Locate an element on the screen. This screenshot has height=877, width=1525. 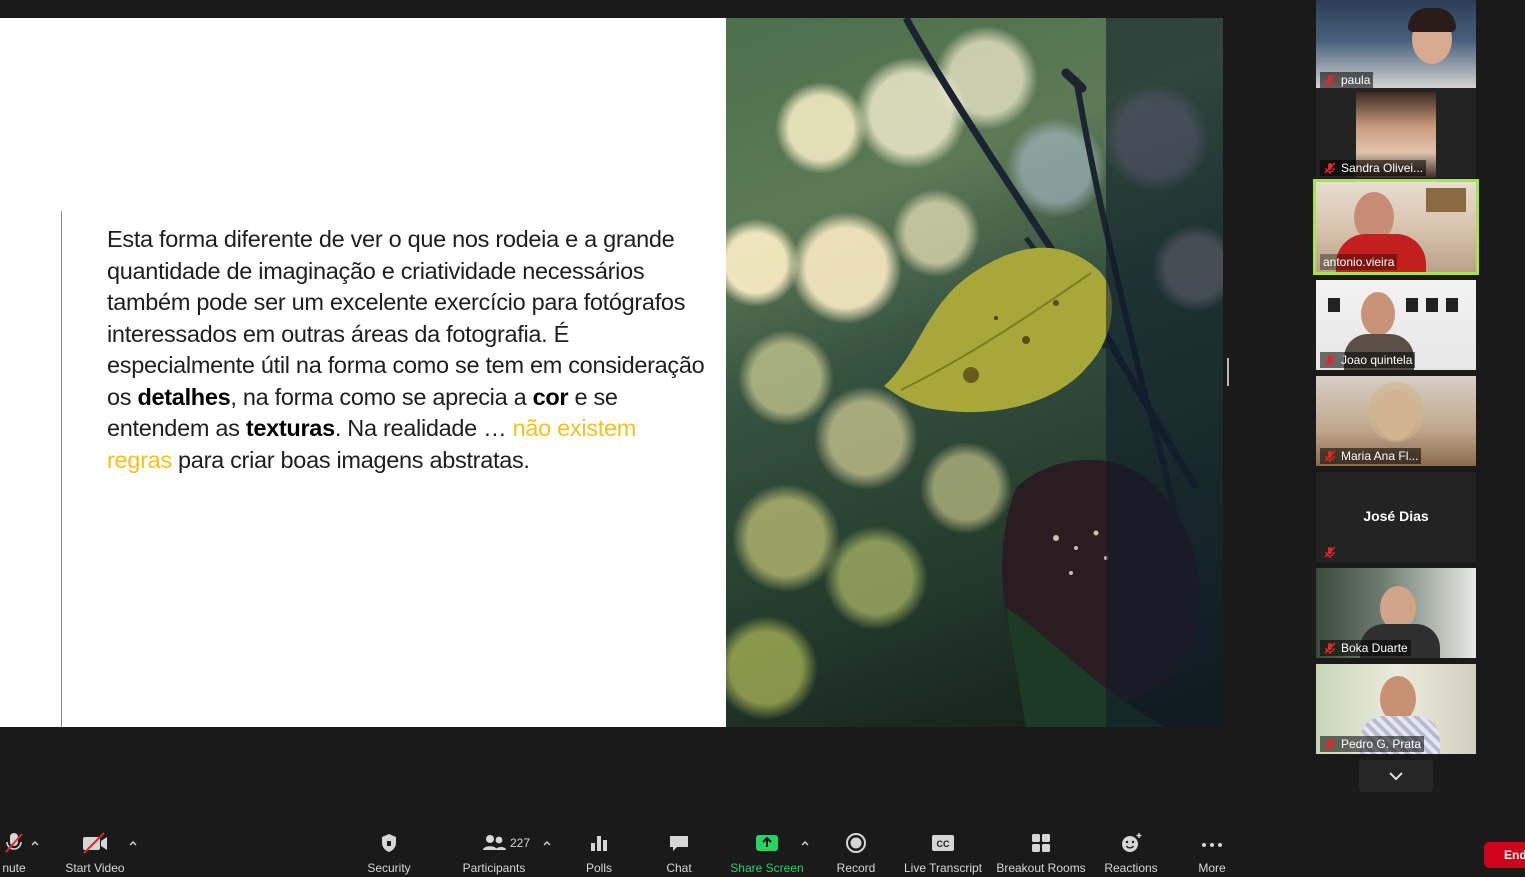
polls-label: Polls is located at coordinates (598, 868).